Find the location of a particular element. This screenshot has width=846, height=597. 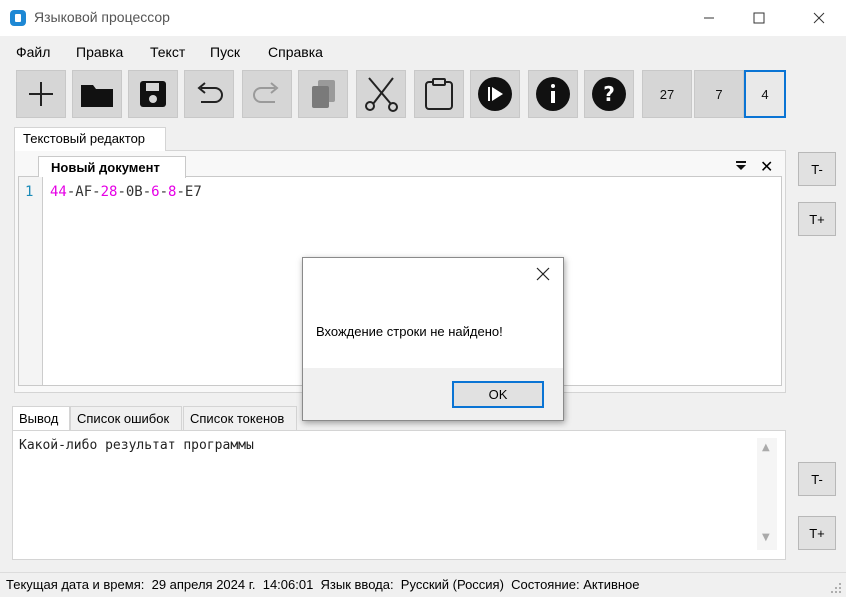

info-button is located at coordinates (553, 94).